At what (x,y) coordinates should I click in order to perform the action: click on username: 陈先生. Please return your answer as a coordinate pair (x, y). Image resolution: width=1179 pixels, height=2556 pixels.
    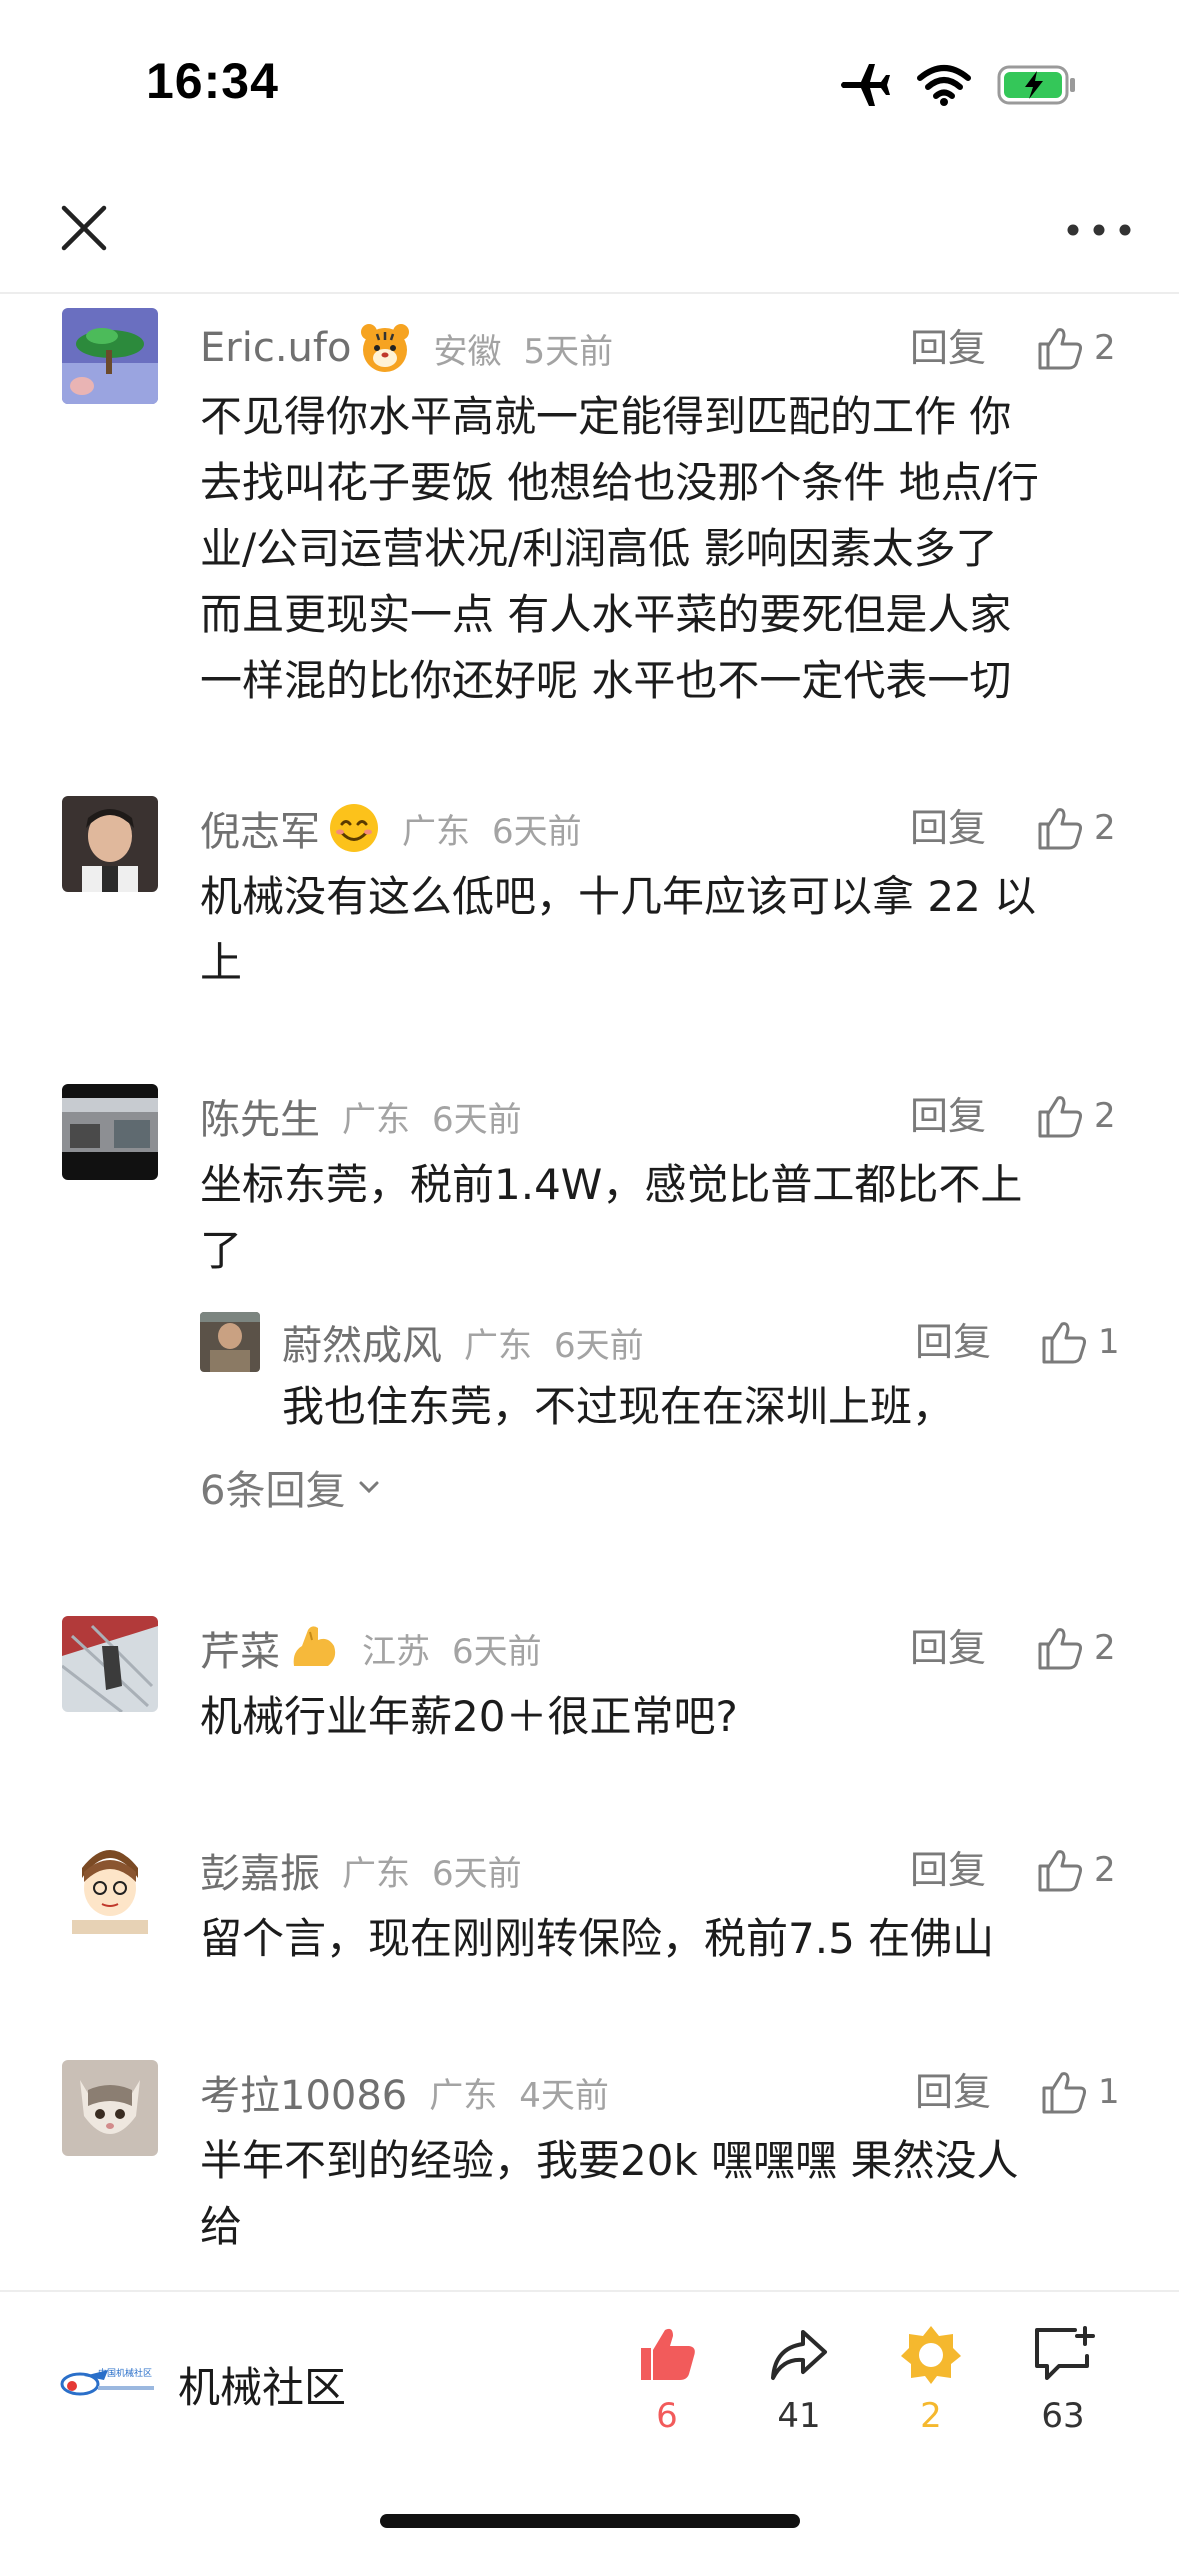
    Looking at the image, I should click on (260, 1116).